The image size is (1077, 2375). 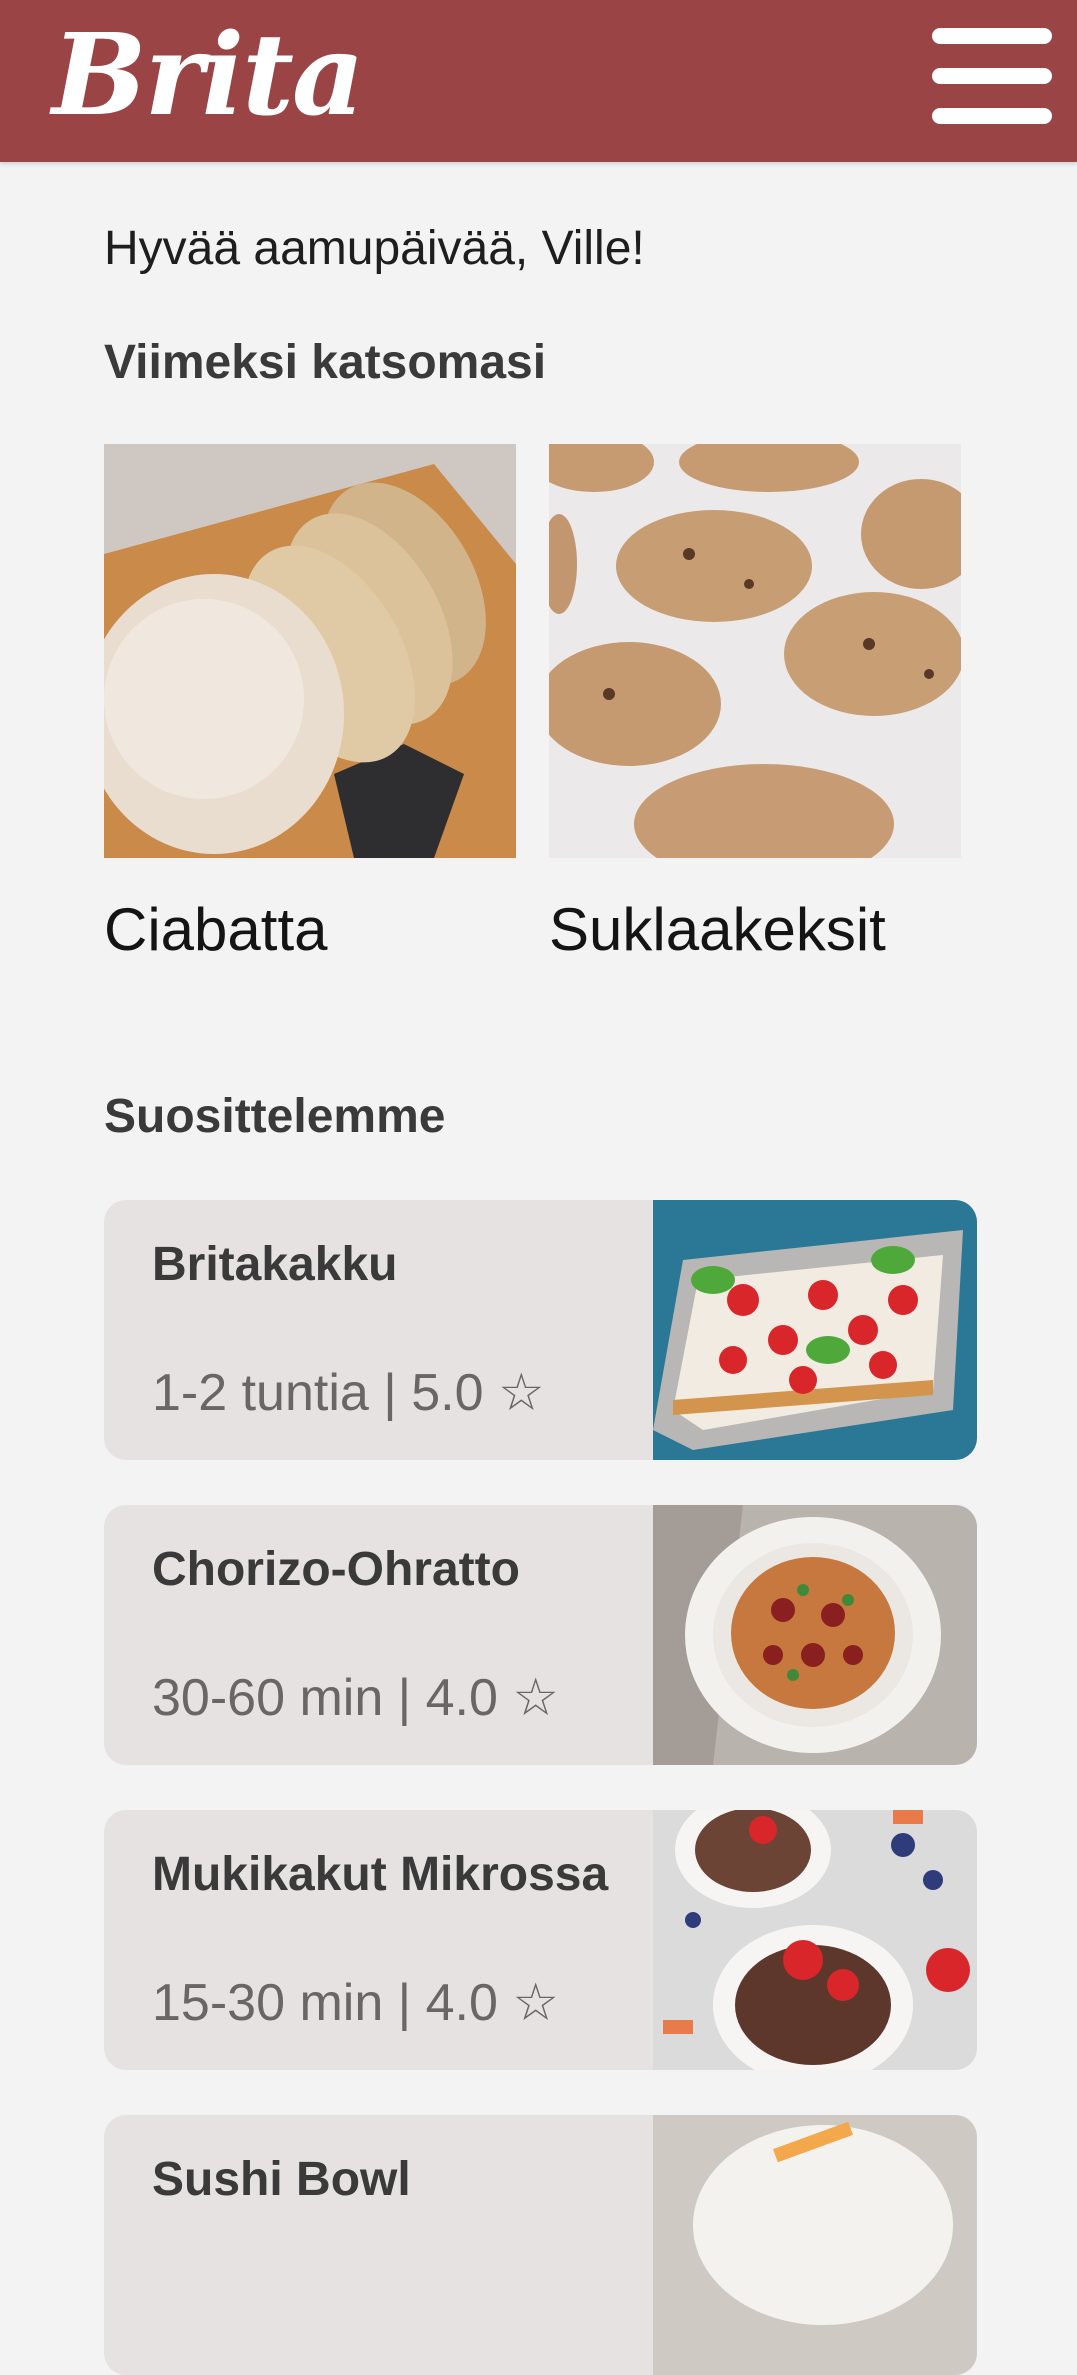 I want to click on top-app-bar: Brita, so click(x=538, y=81).